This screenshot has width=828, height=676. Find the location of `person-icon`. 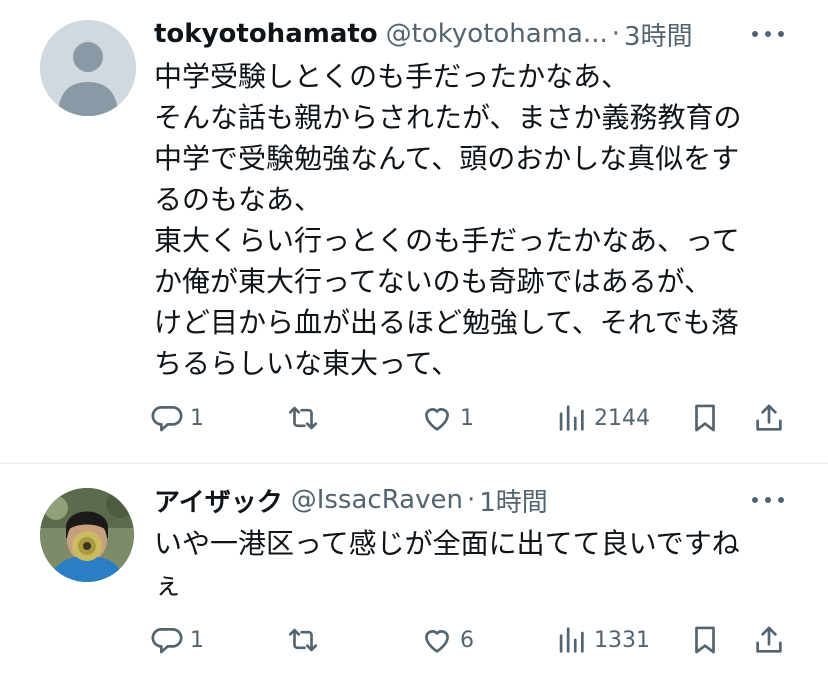

person-icon is located at coordinates (88, 68).